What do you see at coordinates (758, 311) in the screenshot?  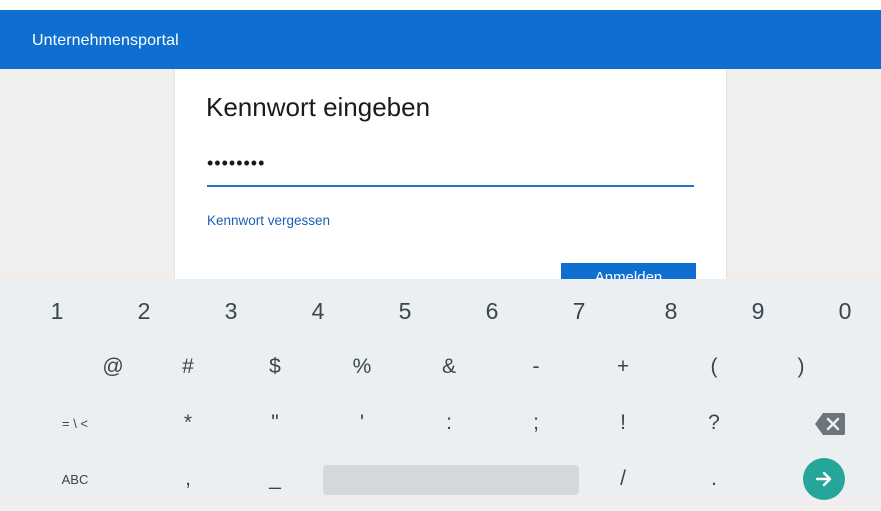 I see `key-9: 9` at bounding box center [758, 311].